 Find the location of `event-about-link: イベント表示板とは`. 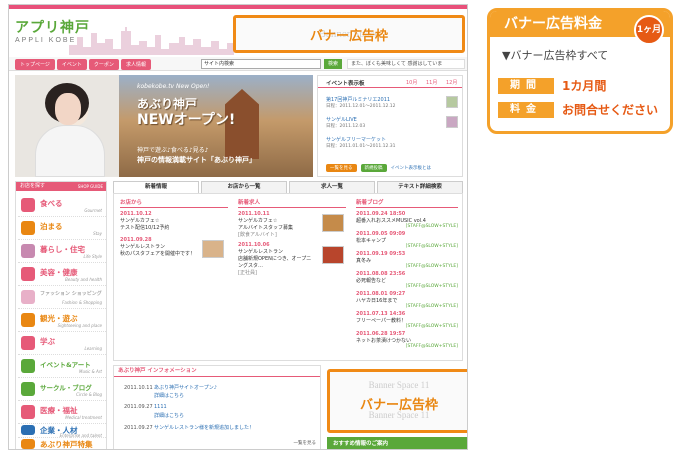

event-about-link: イベント表示板とは is located at coordinates (411, 168).